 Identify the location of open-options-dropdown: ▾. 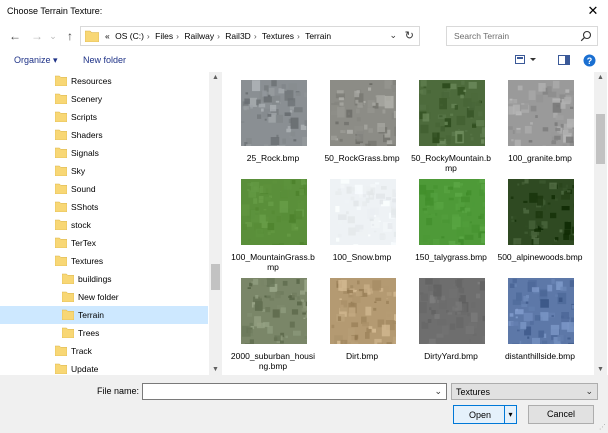
(510, 414).